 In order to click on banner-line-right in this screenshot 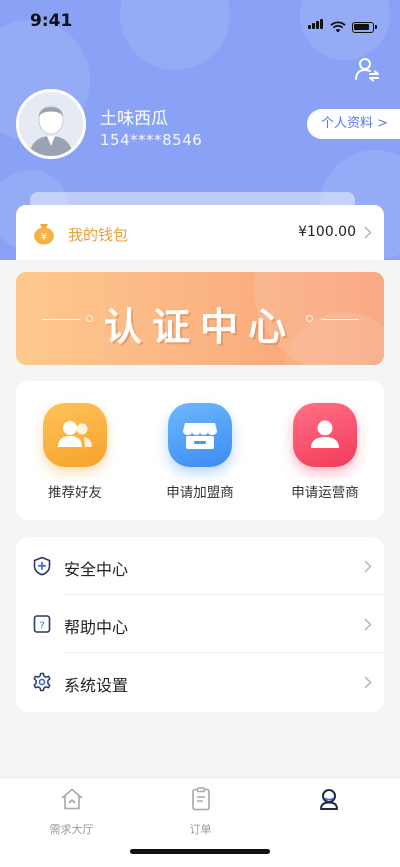, I will do `click(340, 319)`.